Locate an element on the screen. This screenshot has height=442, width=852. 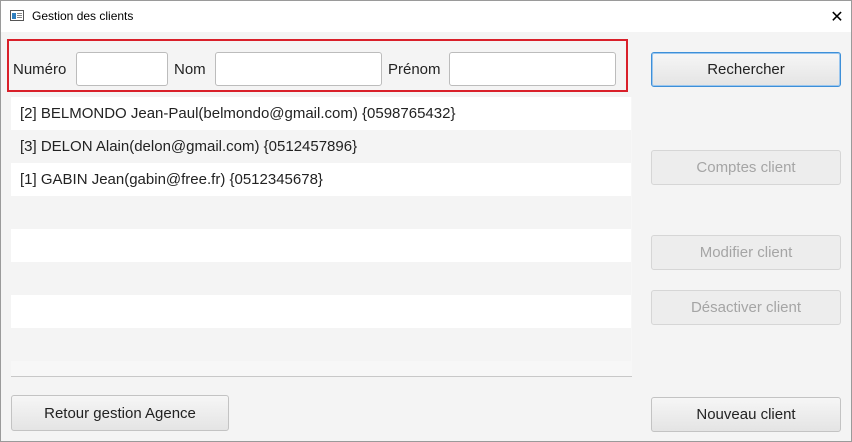
retour-gestion-agence-button: Retour gestion Agence is located at coordinates (120, 413).